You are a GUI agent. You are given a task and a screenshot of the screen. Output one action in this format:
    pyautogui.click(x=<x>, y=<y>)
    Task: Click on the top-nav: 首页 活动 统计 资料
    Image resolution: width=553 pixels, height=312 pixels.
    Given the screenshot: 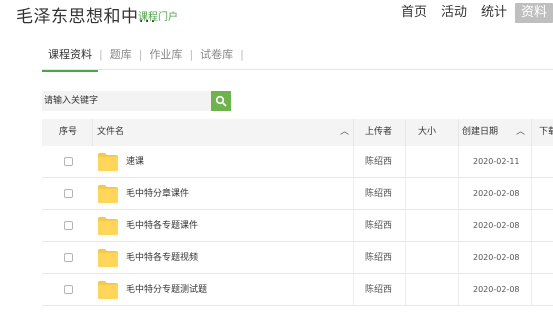 What is the action you would take?
    pyautogui.click(x=473, y=13)
    